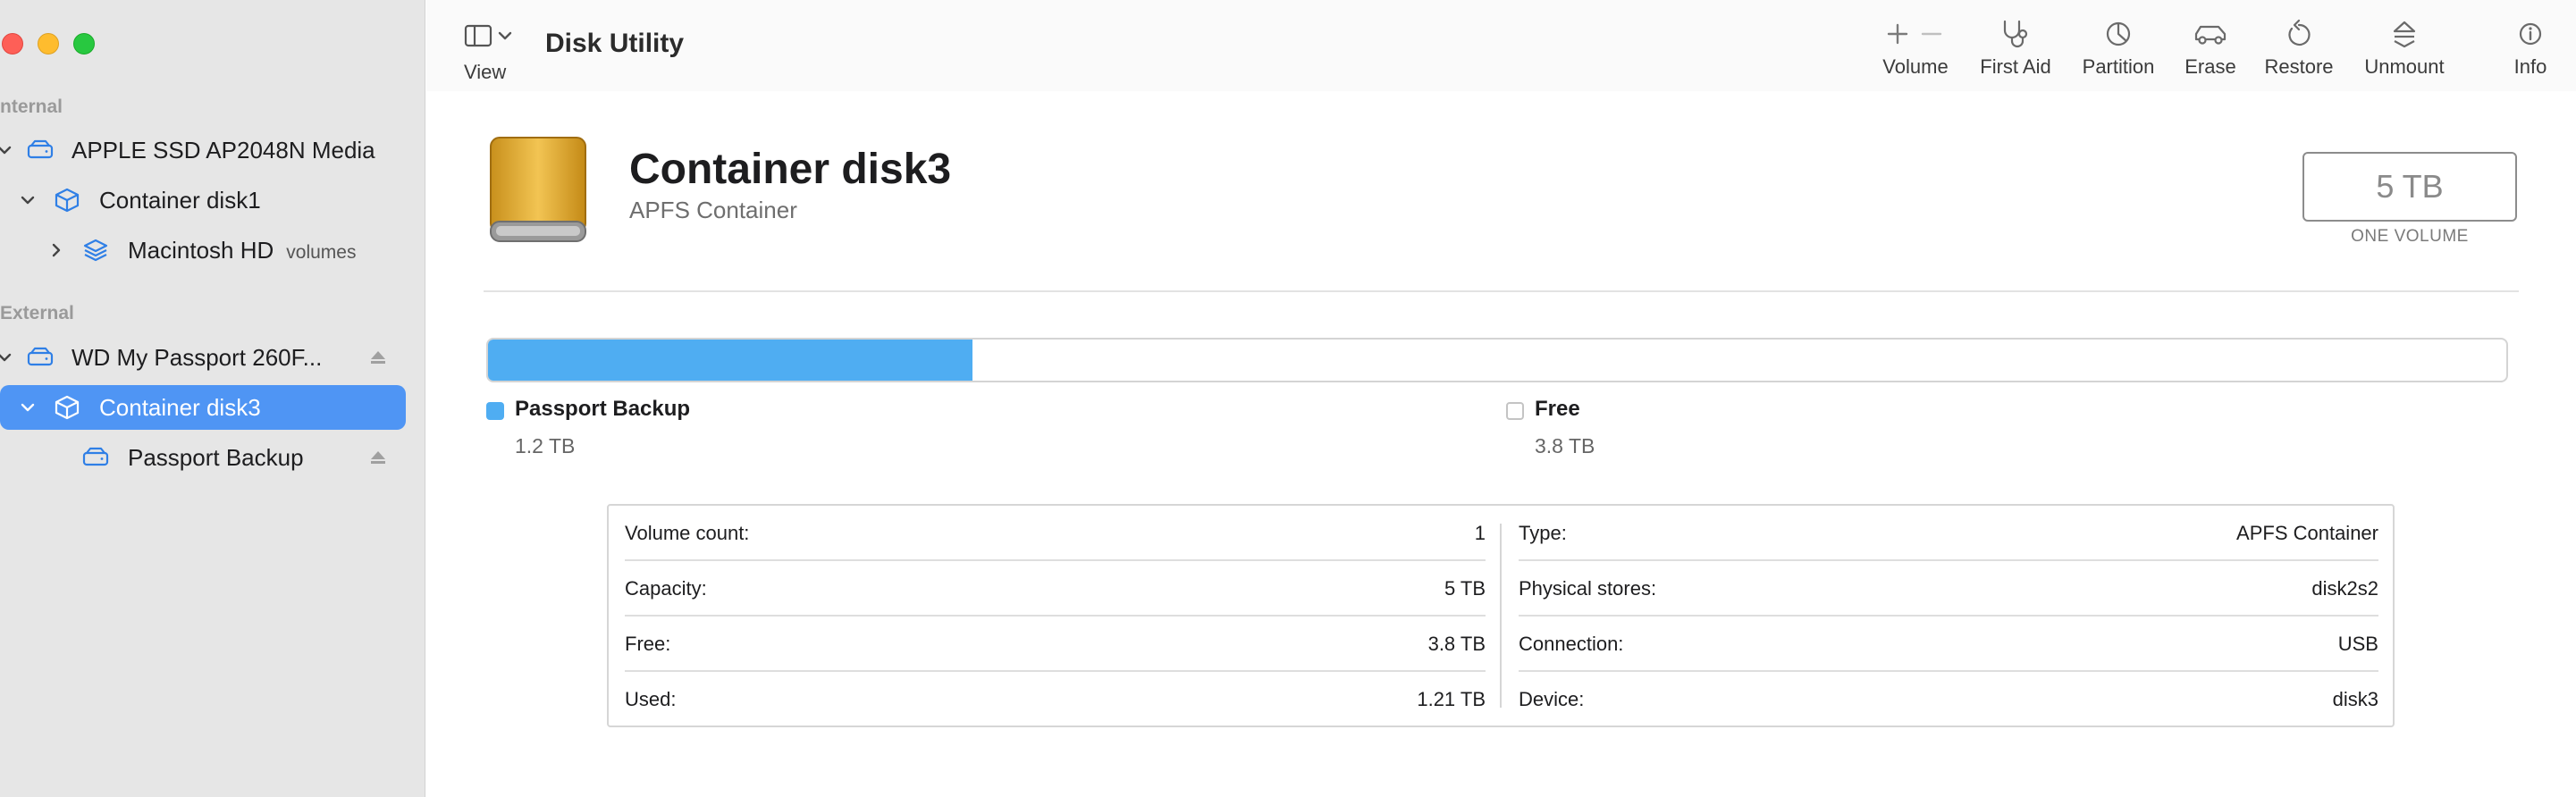  I want to click on usage-bar-fill-passport-backup, so click(730, 360).